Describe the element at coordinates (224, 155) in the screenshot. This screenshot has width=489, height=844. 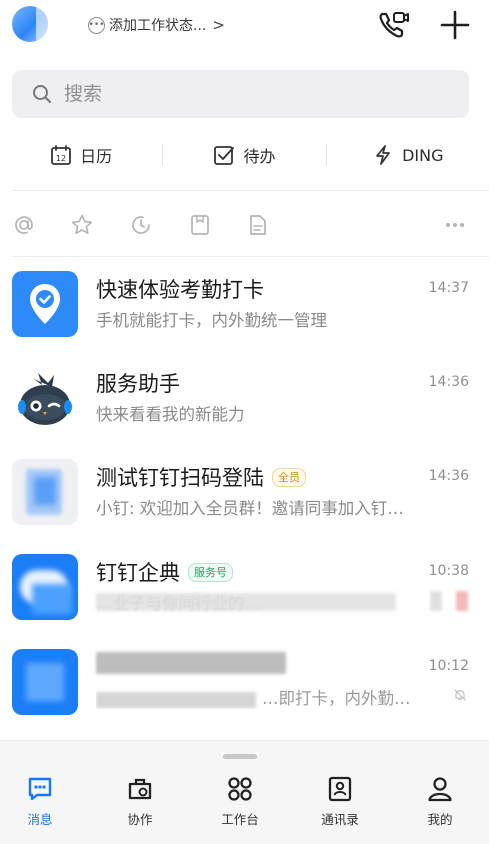
I see `checkbox-icon` at that location.